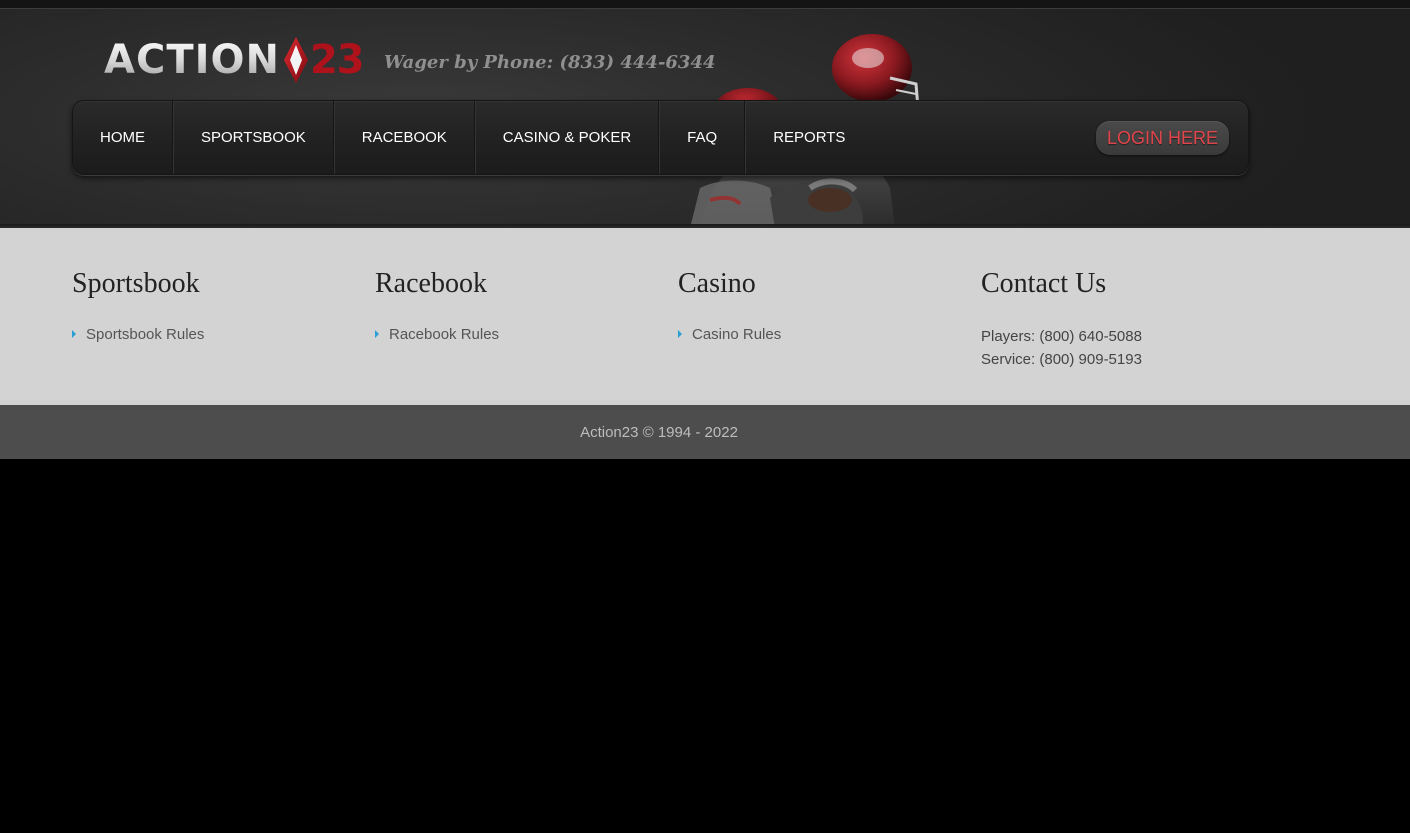  Describe the element at coordinates (1162, 138) in the screenshot. I see `login-button: LOGIN HERE` at that location.